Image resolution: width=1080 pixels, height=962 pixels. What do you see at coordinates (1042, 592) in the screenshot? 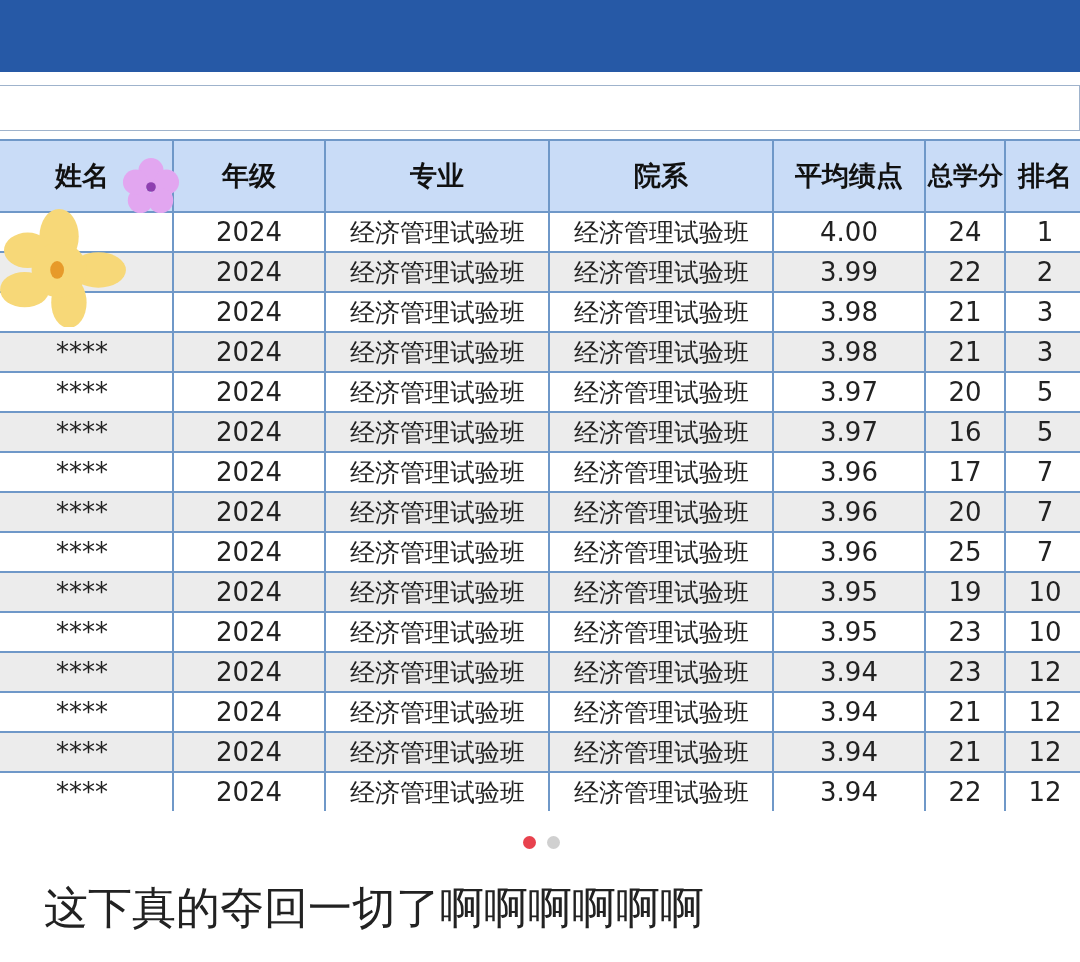
I see `table-cell: 10` at bounding box center [1042, 592].